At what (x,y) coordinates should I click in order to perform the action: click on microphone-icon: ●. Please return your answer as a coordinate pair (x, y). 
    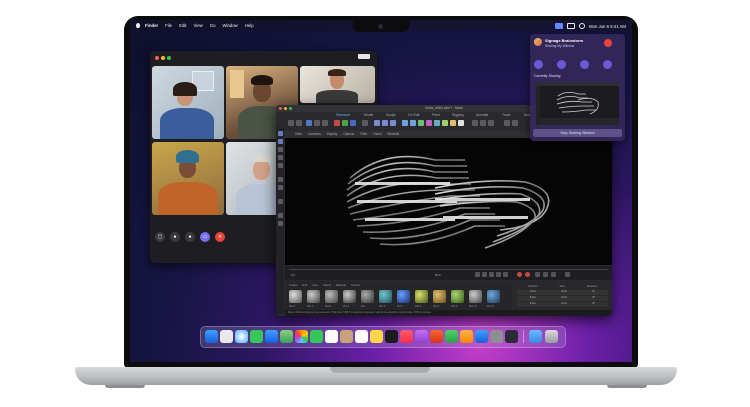
    Looking at the image, I should click on (175, 237).